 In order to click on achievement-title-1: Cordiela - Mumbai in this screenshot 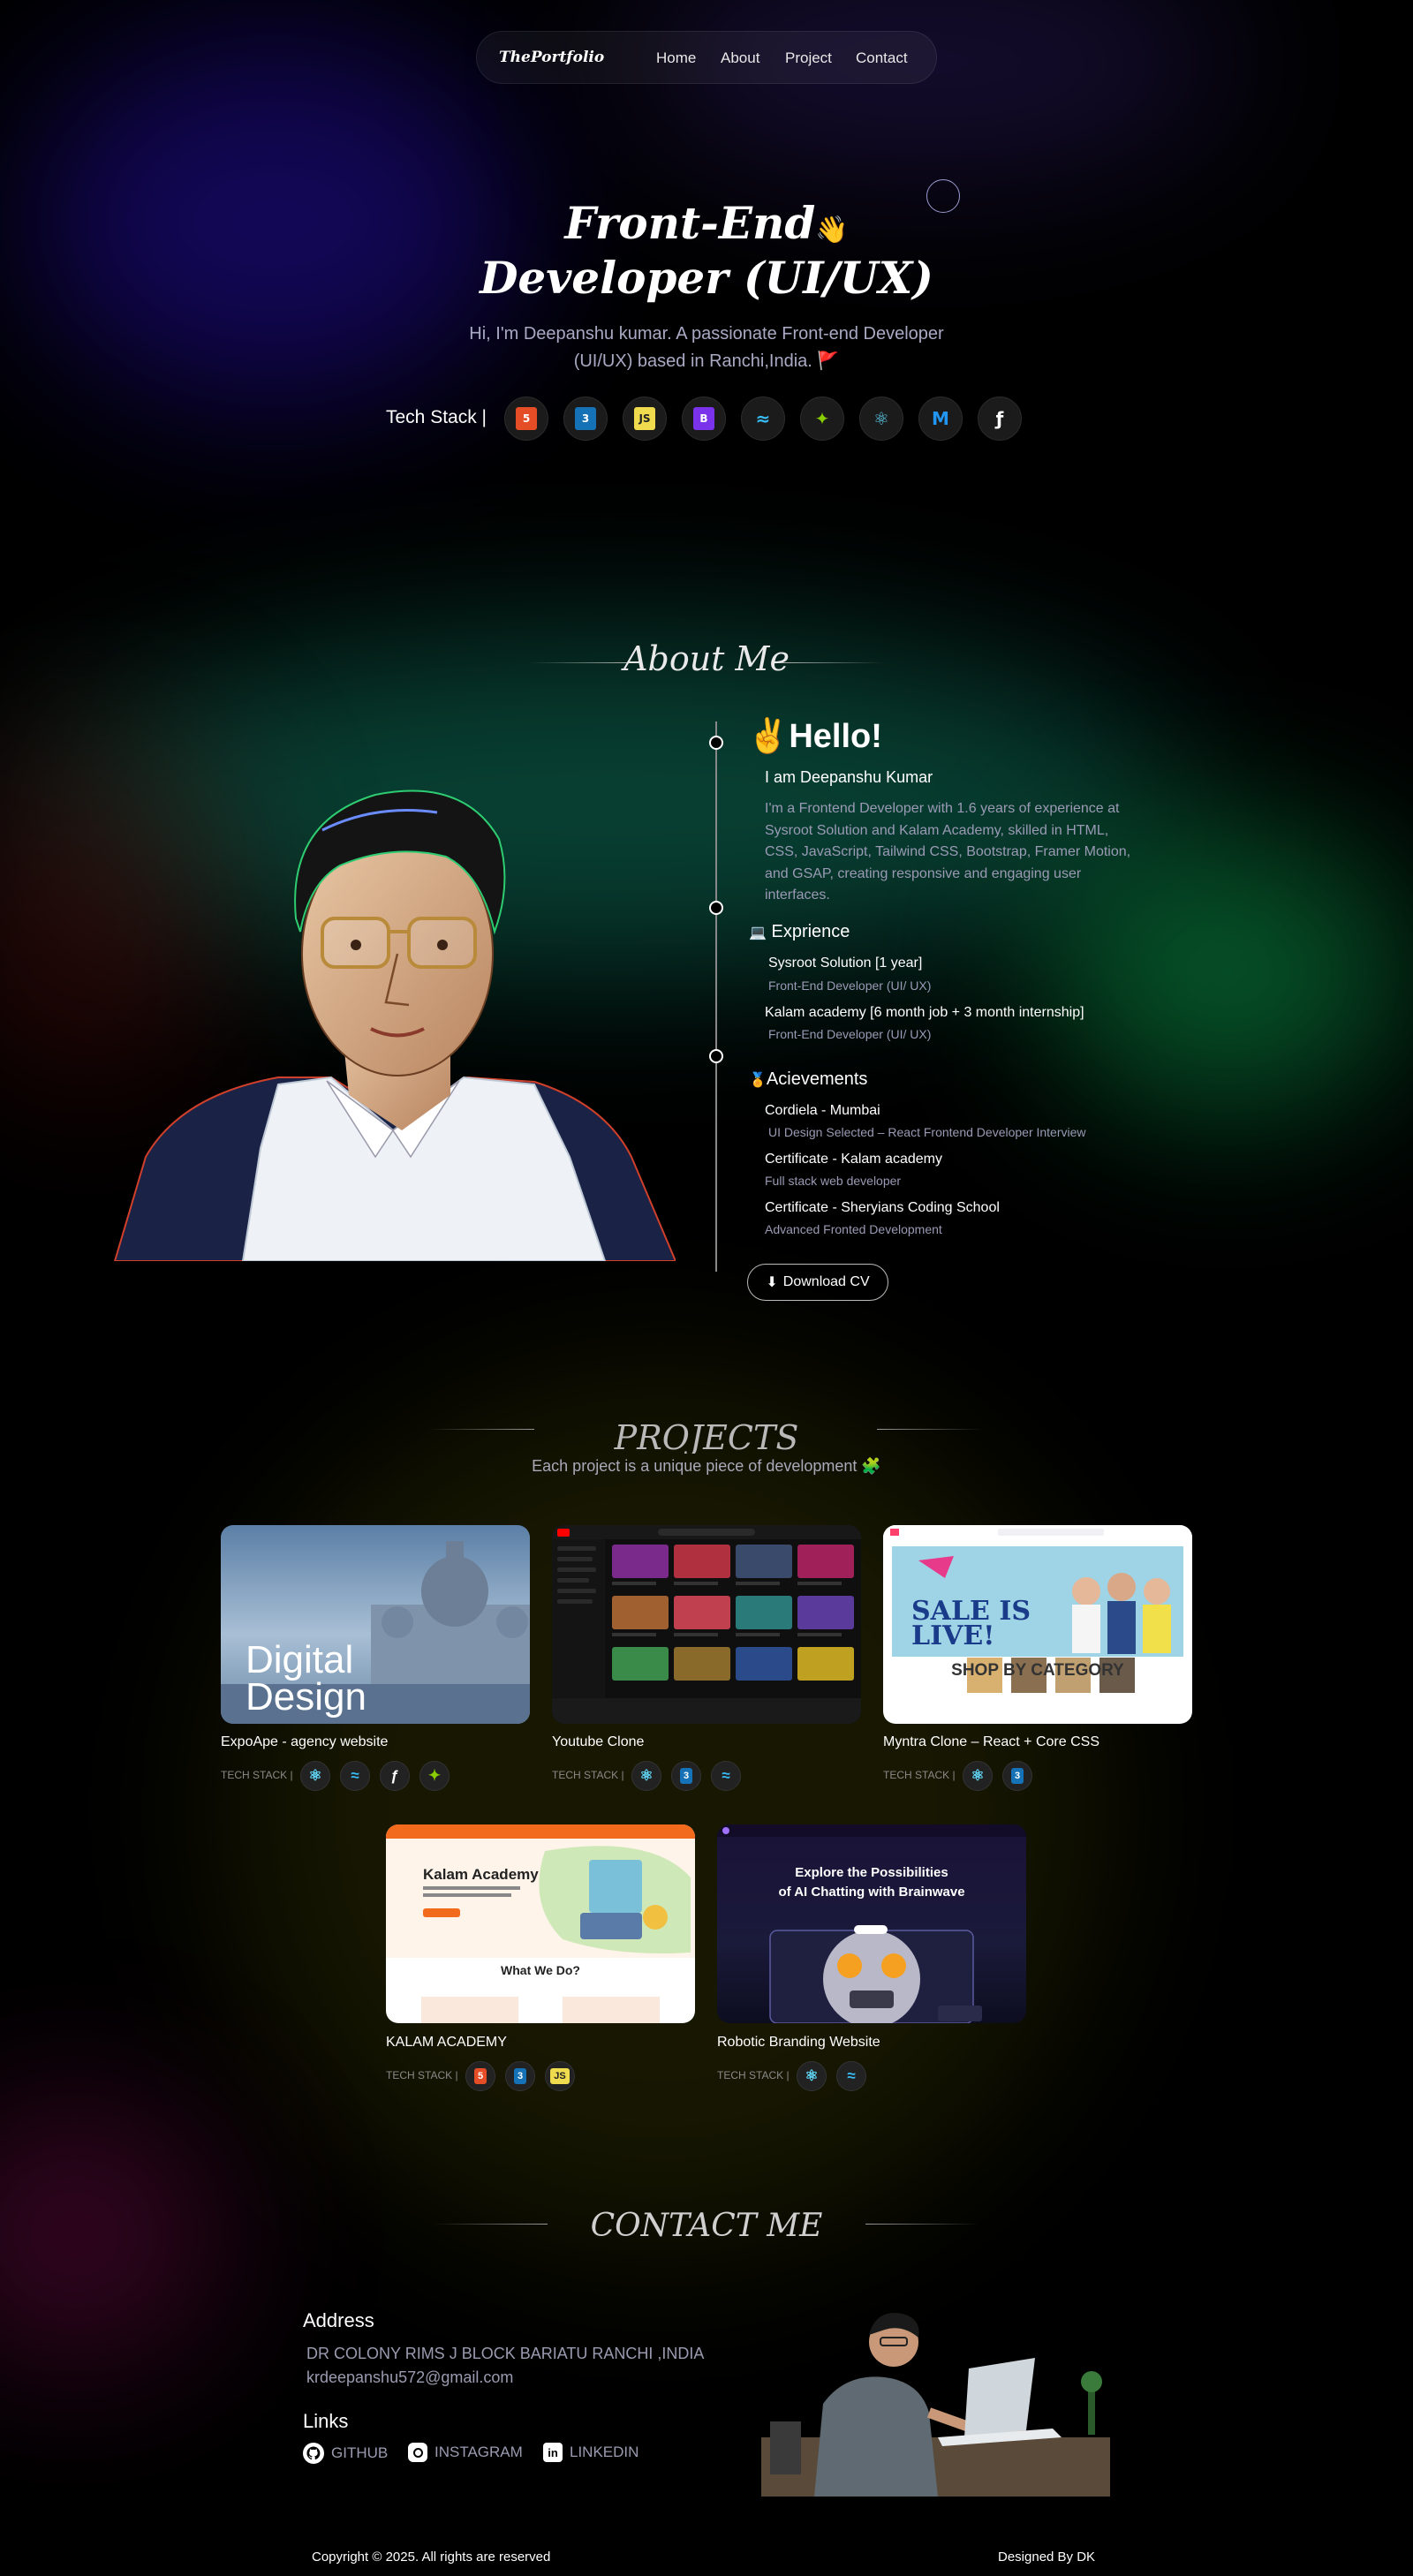, I will do `click(823, 1110)`.